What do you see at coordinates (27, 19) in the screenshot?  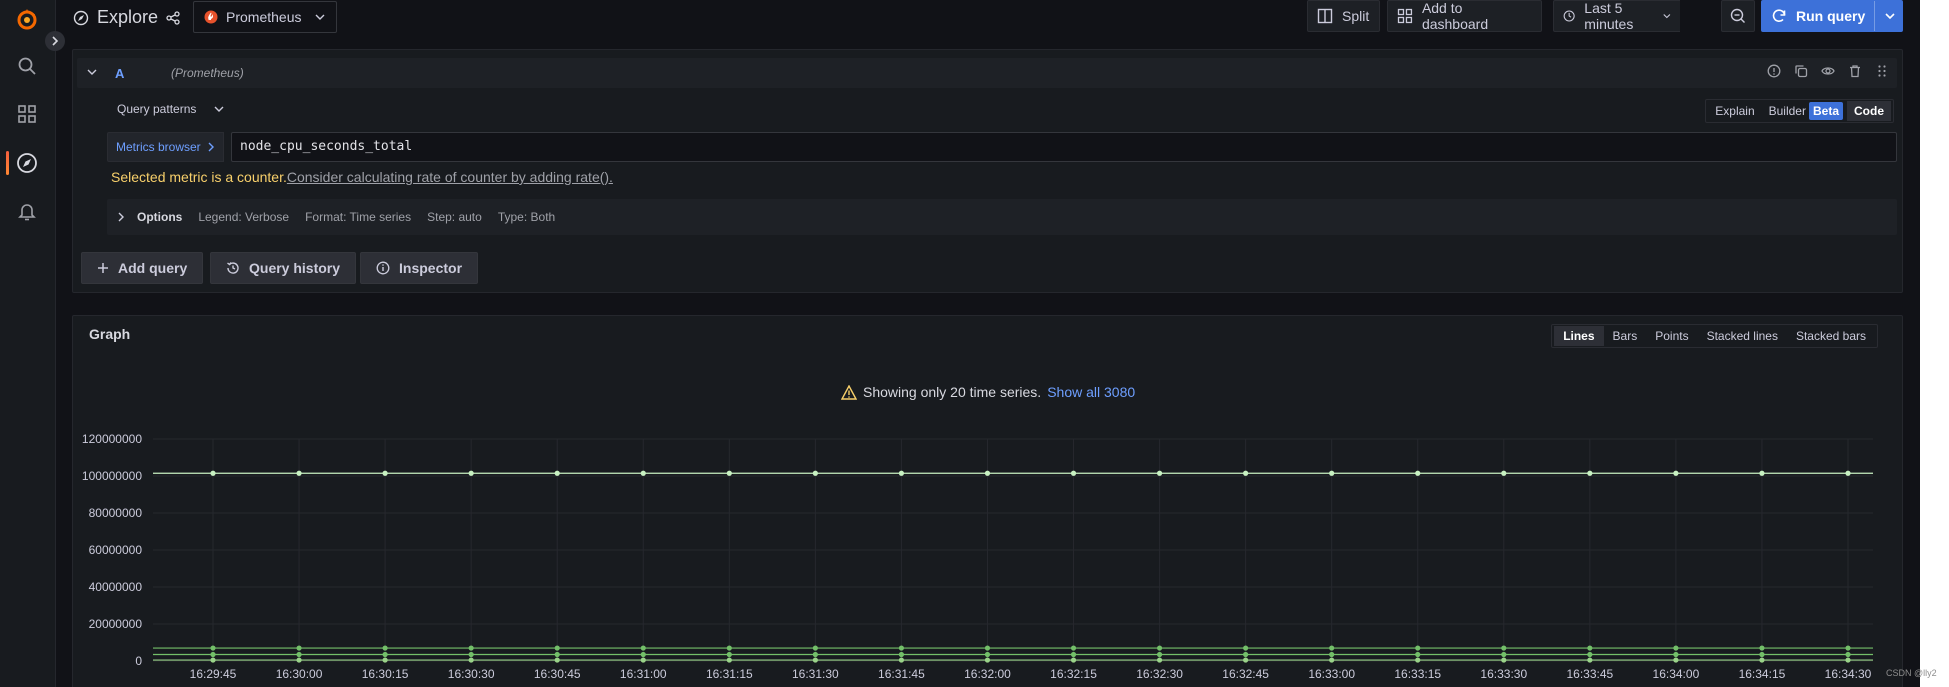 I see `grafana-logo` at bounding box center [27, 19].